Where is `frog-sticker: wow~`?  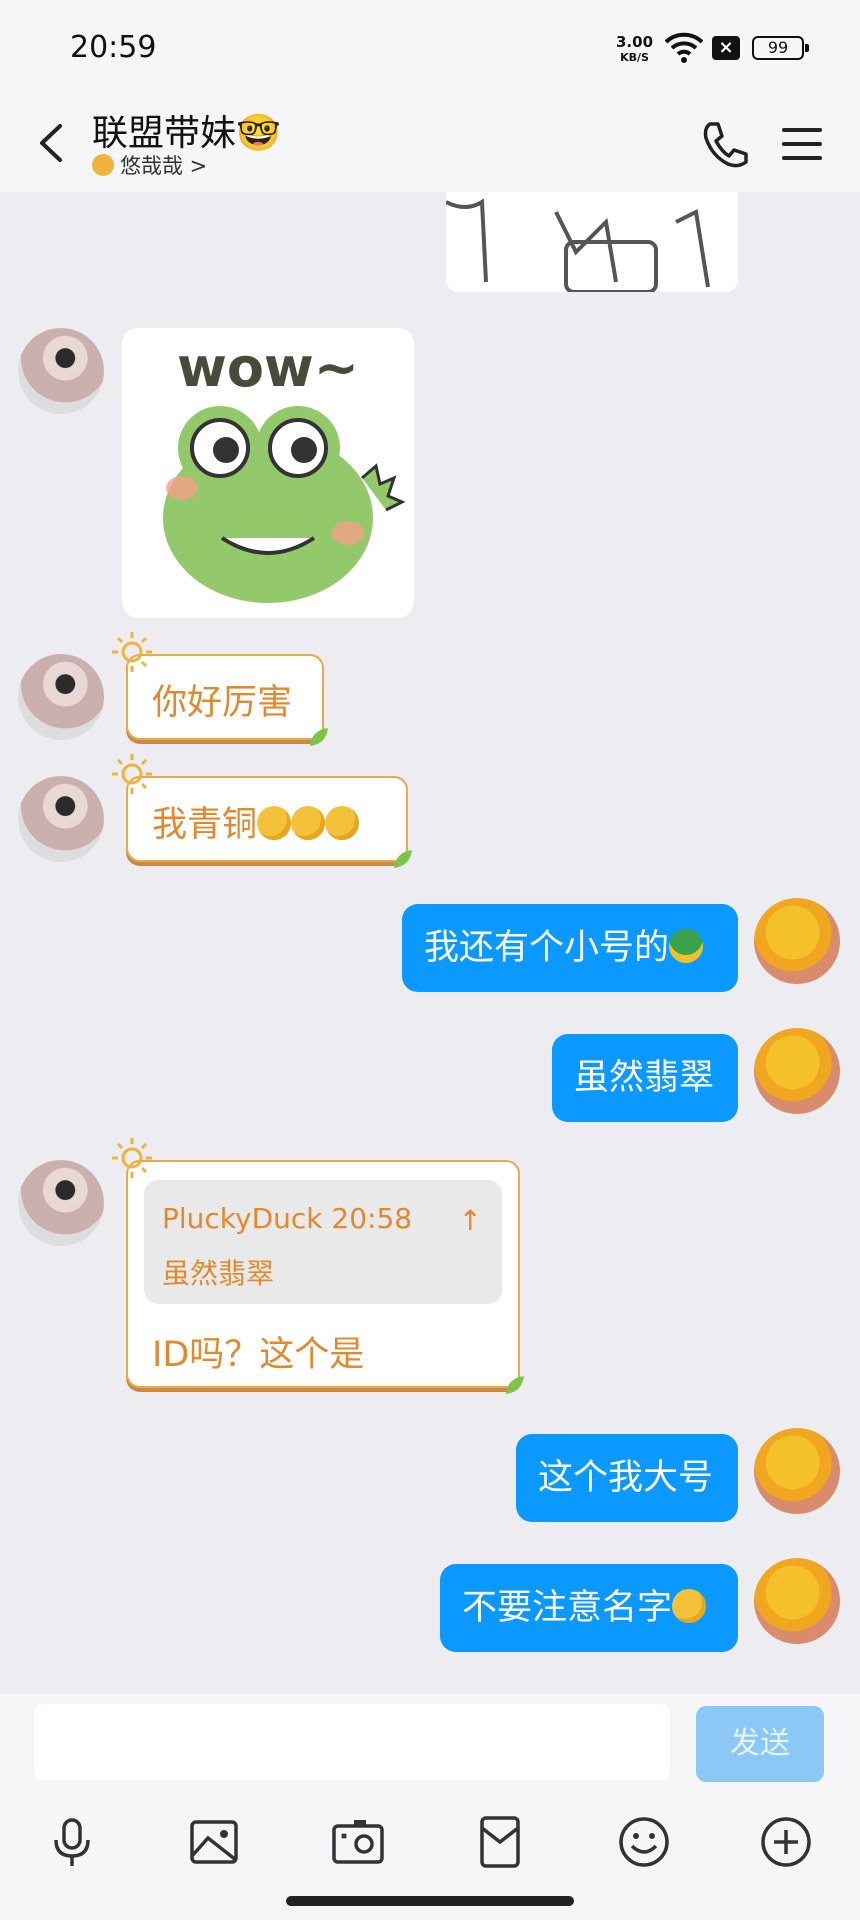 frog-sticker: wow~ is located at coordinates (268, 473).